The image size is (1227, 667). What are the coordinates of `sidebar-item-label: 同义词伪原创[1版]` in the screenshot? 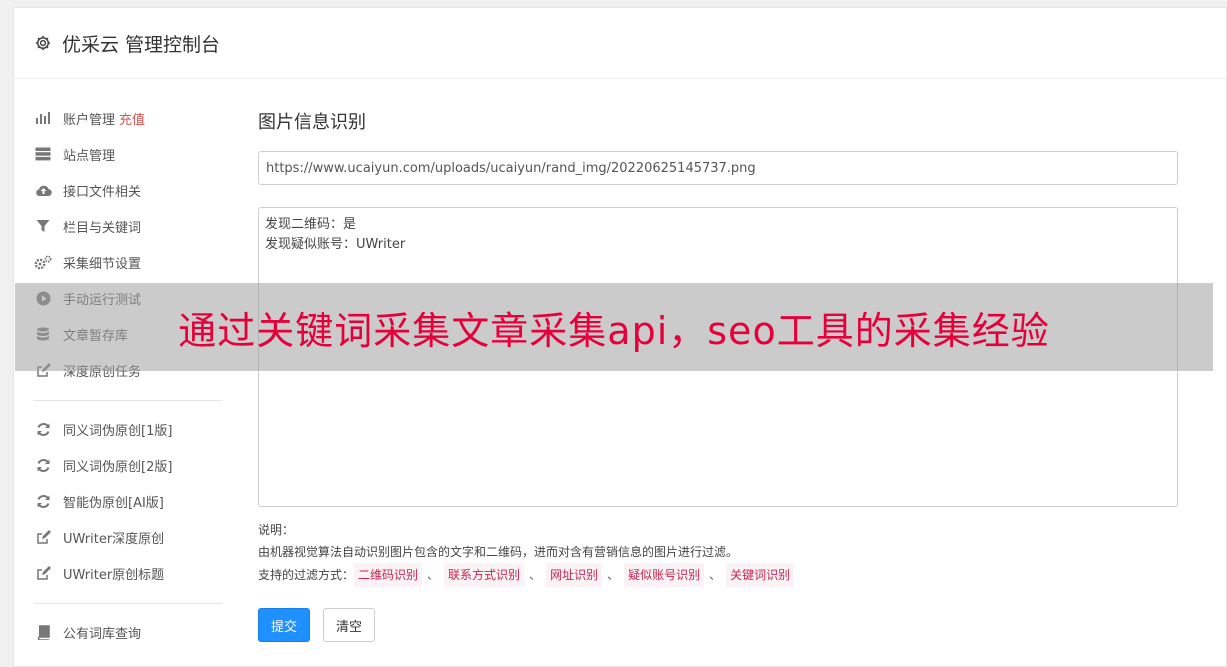 It's located at (118, 431).